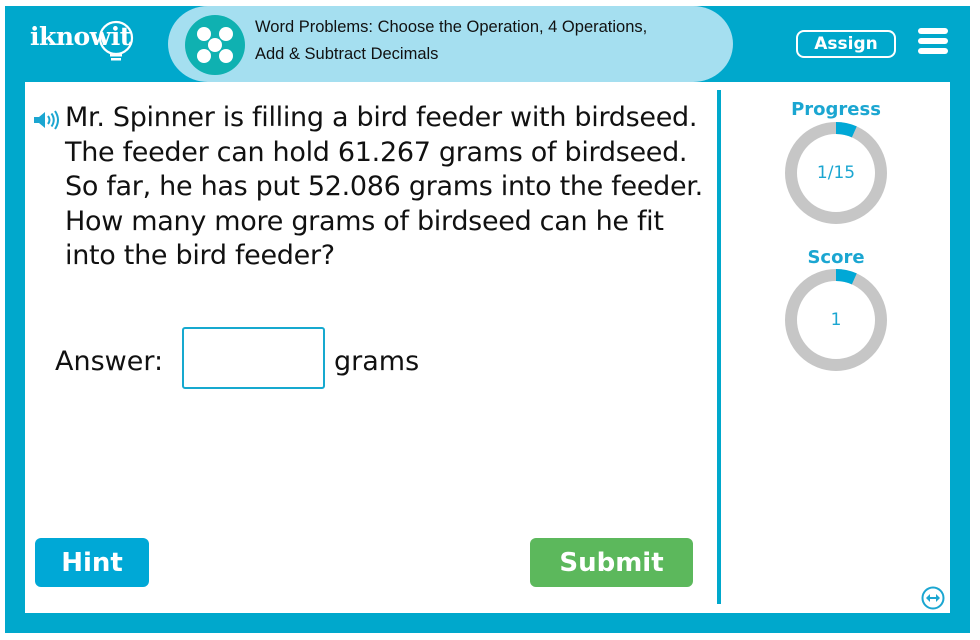  What do you see at coordinates (611, 562) in the screenshot?
I see `submit-button: Submit` at bounding box center [611, 562].